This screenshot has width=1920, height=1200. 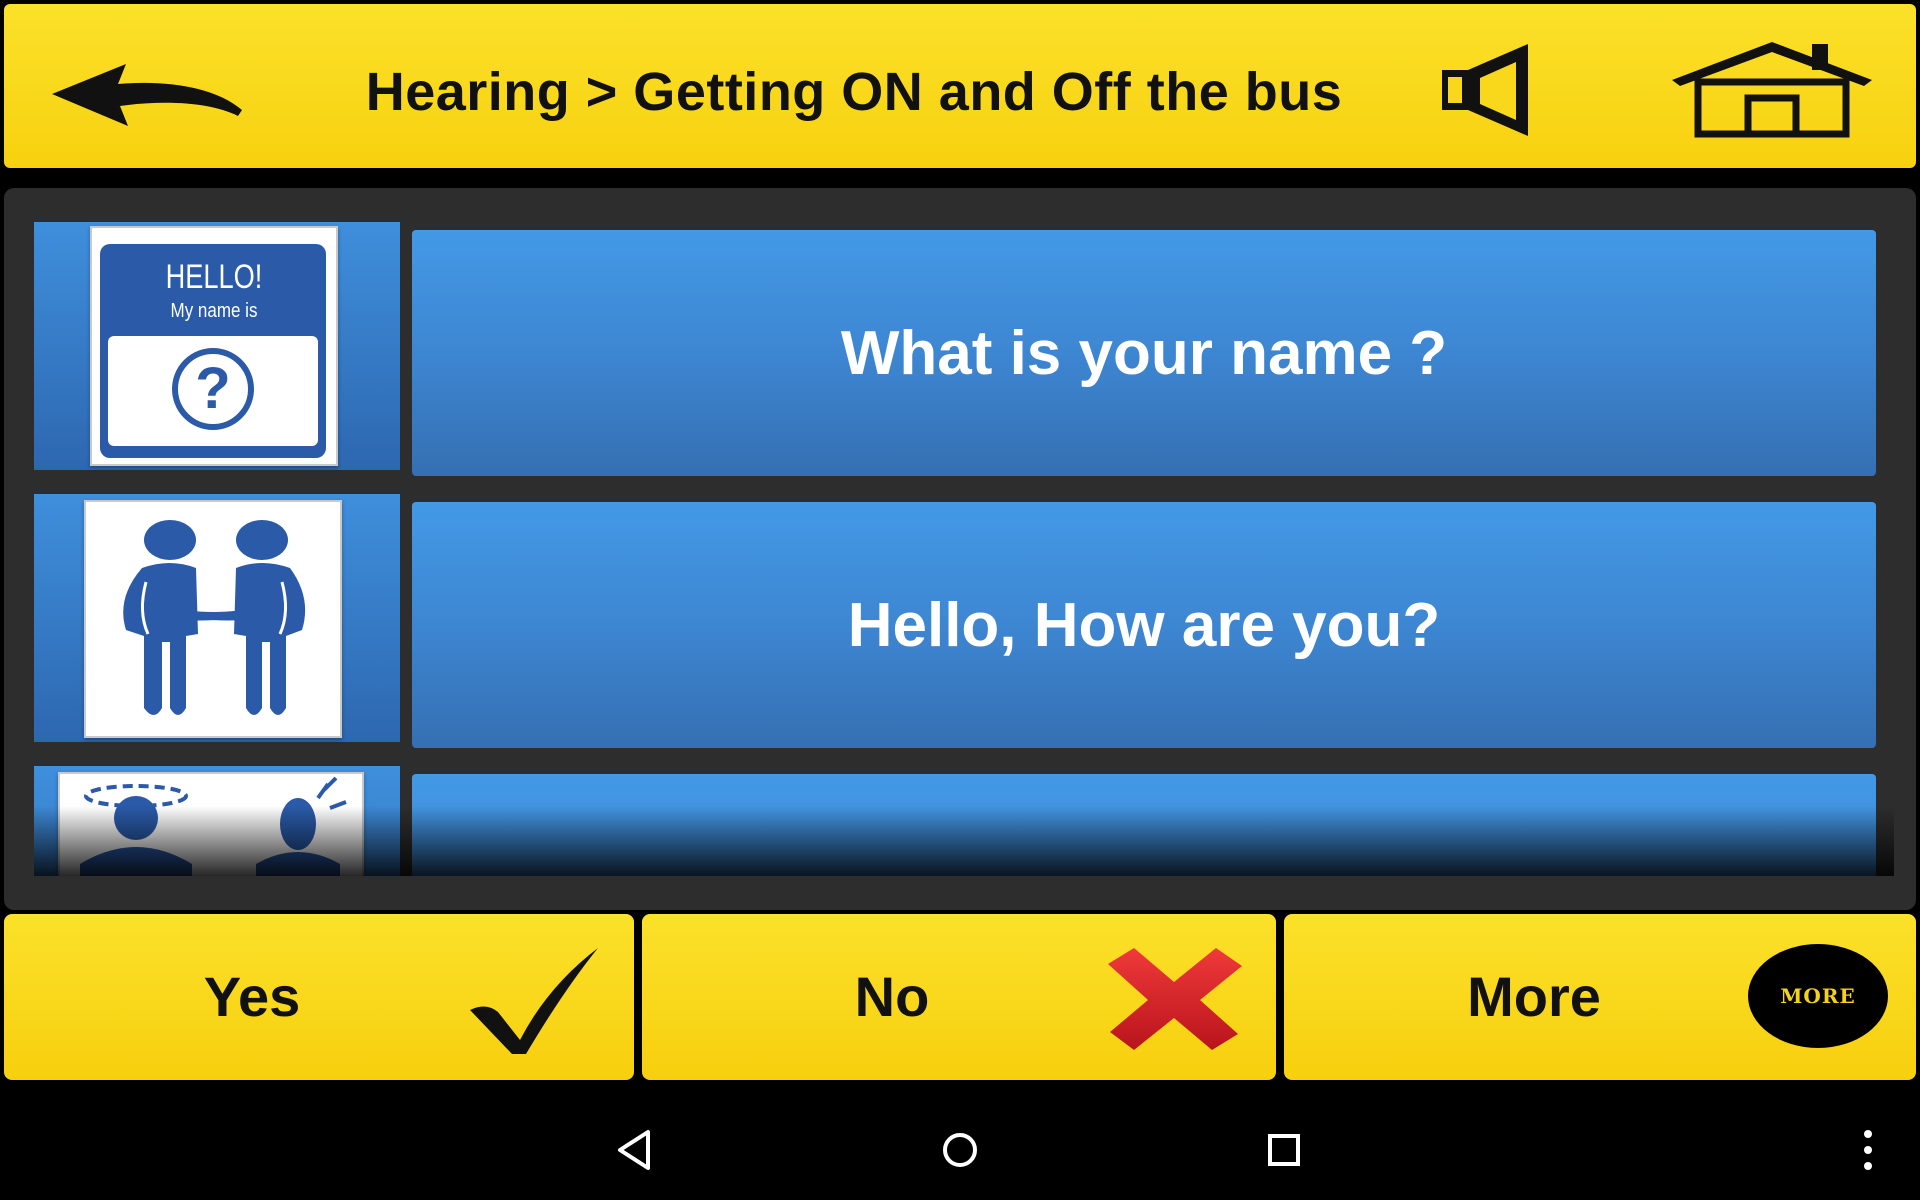 I want to click on checkmark-icon, so click(x=534, y=1001).